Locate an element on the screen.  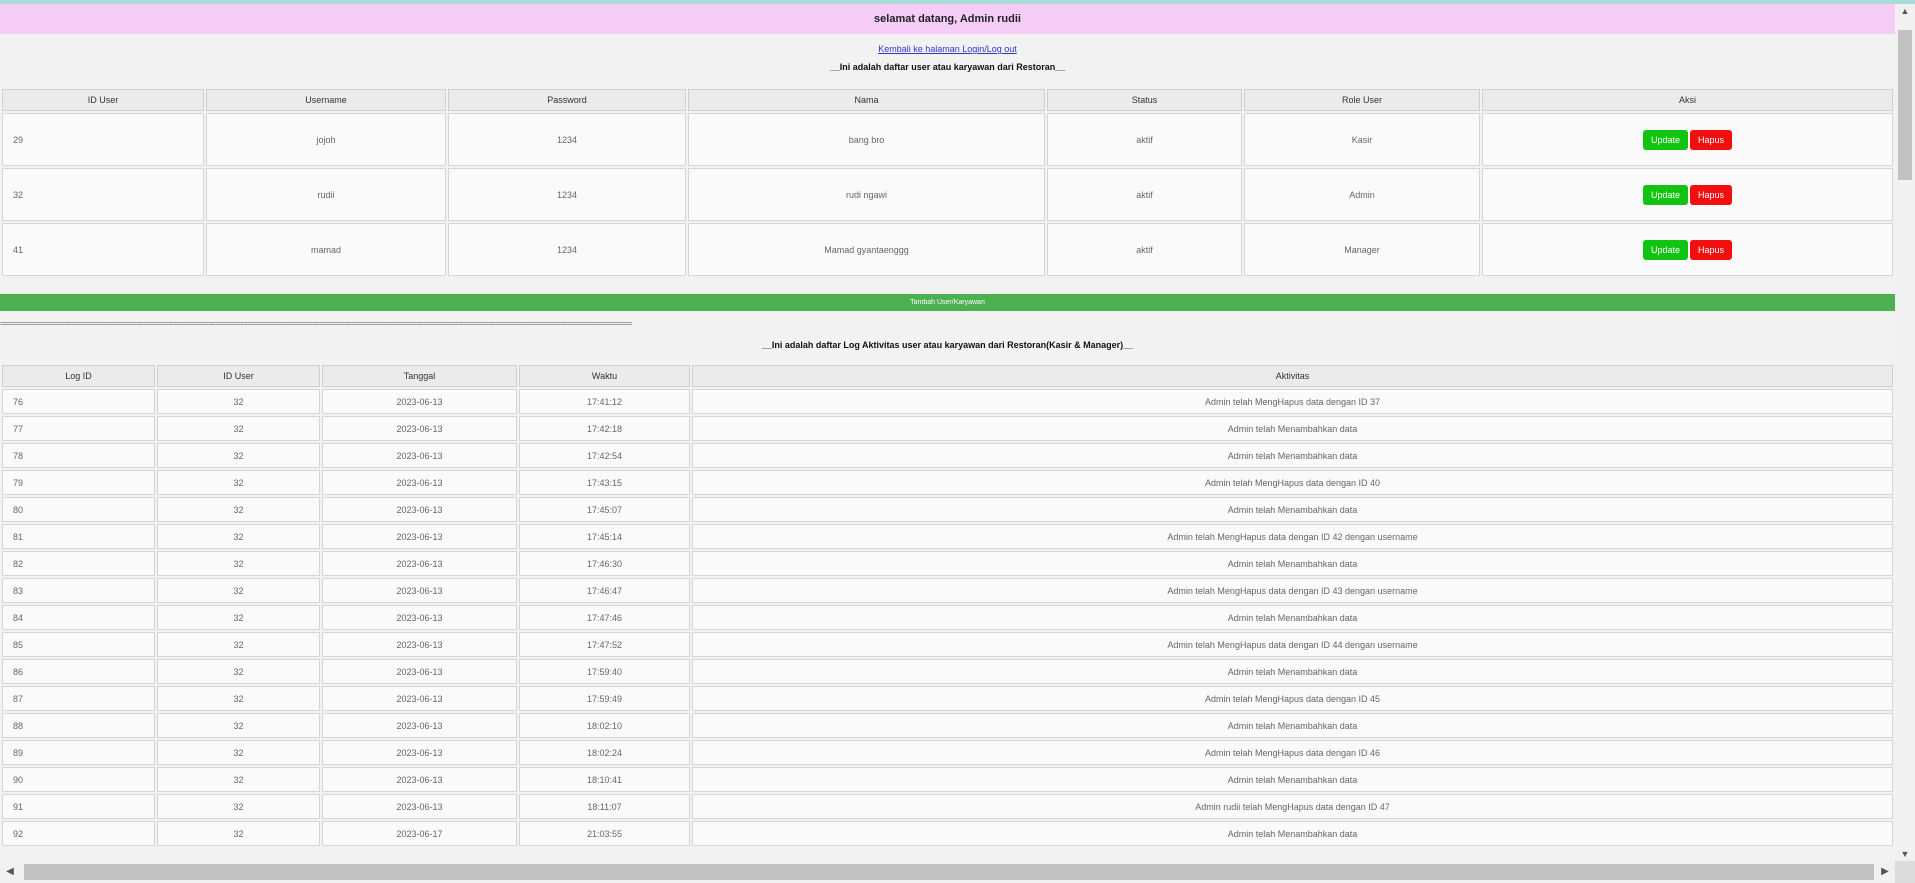
scrollbar-corner is located at coordinates (1905, 872).